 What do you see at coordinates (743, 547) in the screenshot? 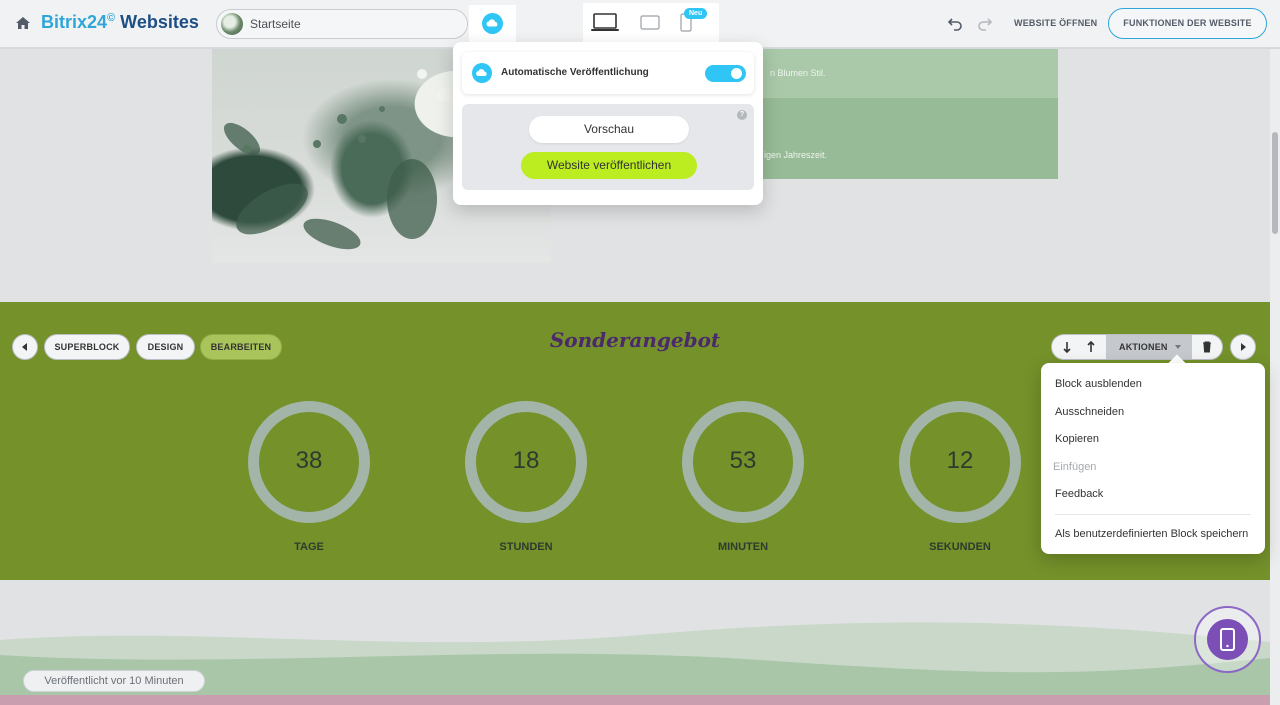
I see `countdown-minutes-label: MINUTEN` at bounding box center [743, 547].